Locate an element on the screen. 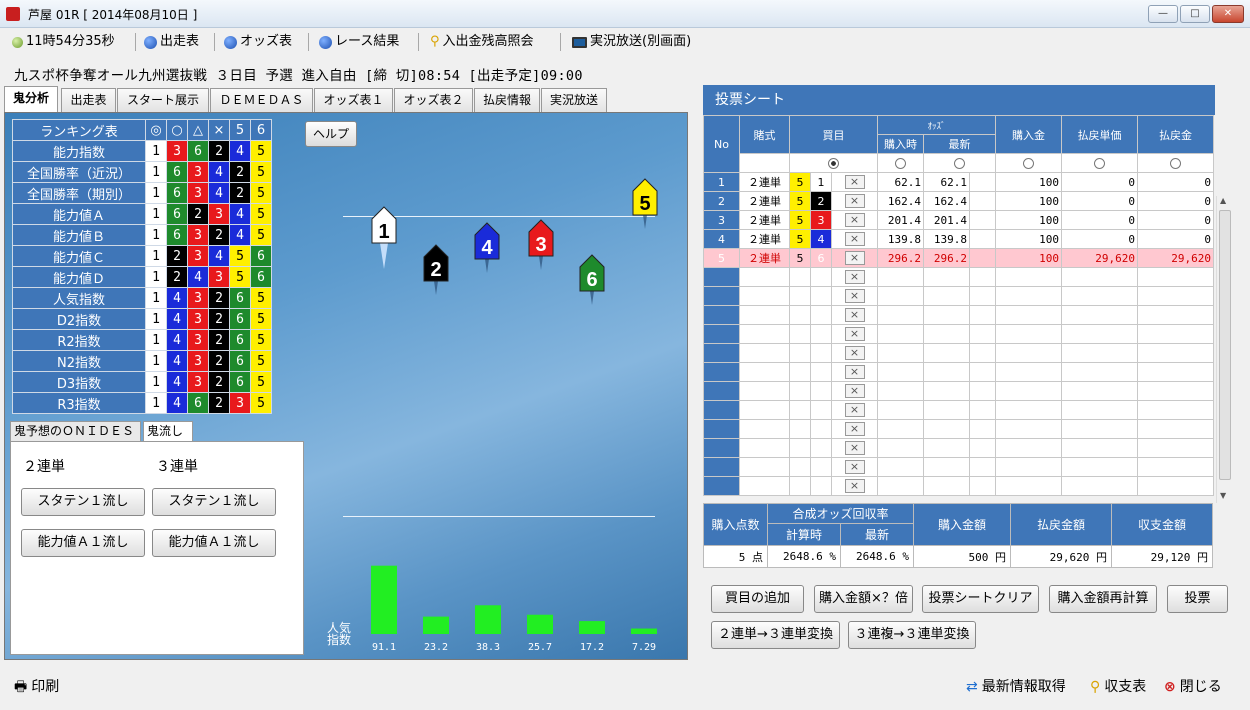  tab-live: 実況放送 is located at coordinates (574, 100).